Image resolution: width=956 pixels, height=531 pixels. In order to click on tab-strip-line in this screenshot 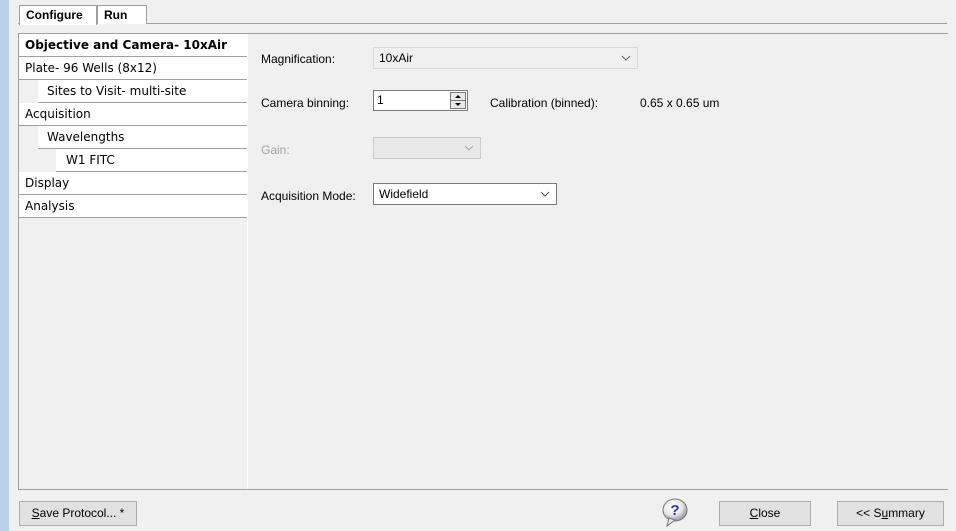, I will do `click(482, 23)`.